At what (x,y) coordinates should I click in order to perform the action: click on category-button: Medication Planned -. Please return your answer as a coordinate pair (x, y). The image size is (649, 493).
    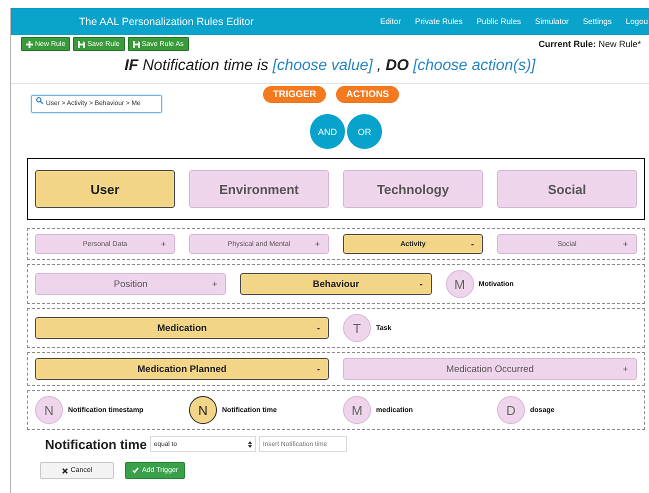
    Looking at the image, I should click on (182, 369).